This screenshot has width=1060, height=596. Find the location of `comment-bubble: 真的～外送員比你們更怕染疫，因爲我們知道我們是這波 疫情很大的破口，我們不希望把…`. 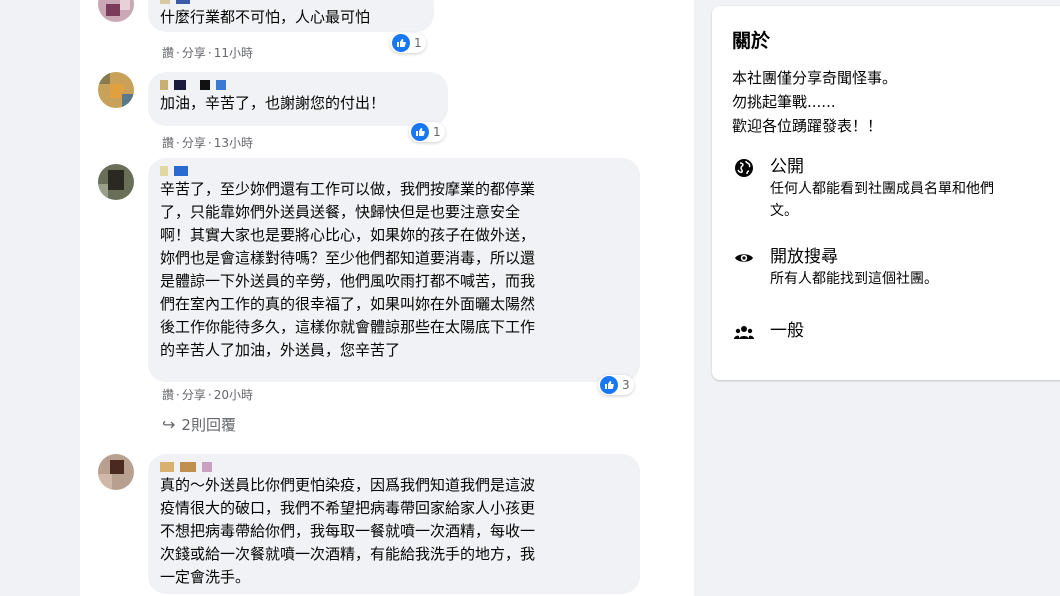

comment-bubble: 真的～外送員比你們更怕染疫，因爲我們知道我們是這波 疫情很大的破口，我們不希望把… is located at coordinates (394, 524).